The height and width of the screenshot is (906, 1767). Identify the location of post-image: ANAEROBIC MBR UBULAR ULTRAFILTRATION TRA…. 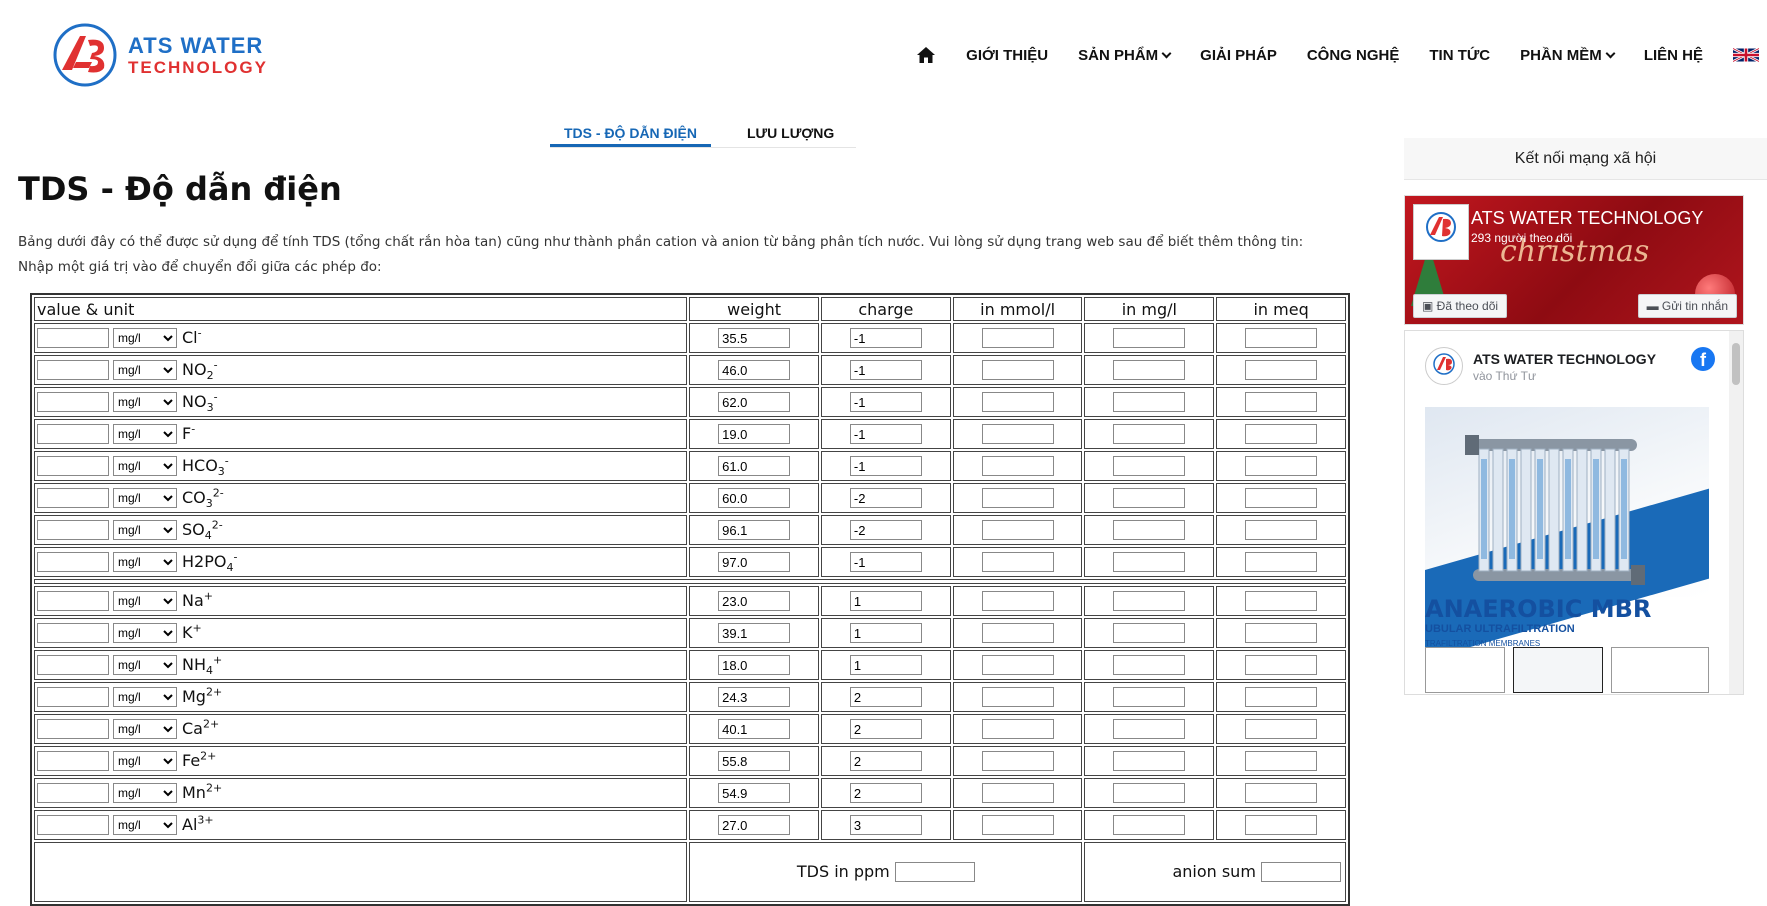
(1567, 550).